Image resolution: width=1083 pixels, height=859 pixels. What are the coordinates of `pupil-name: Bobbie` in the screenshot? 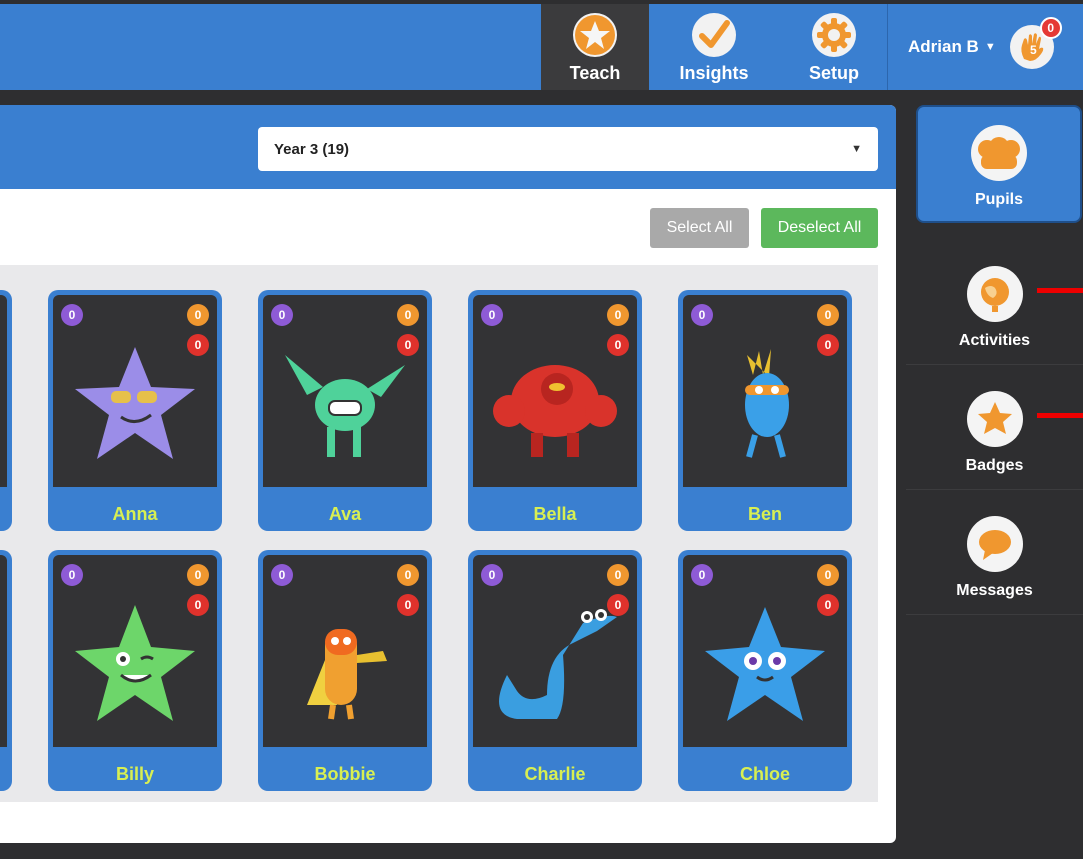 It's located at (345, 774).